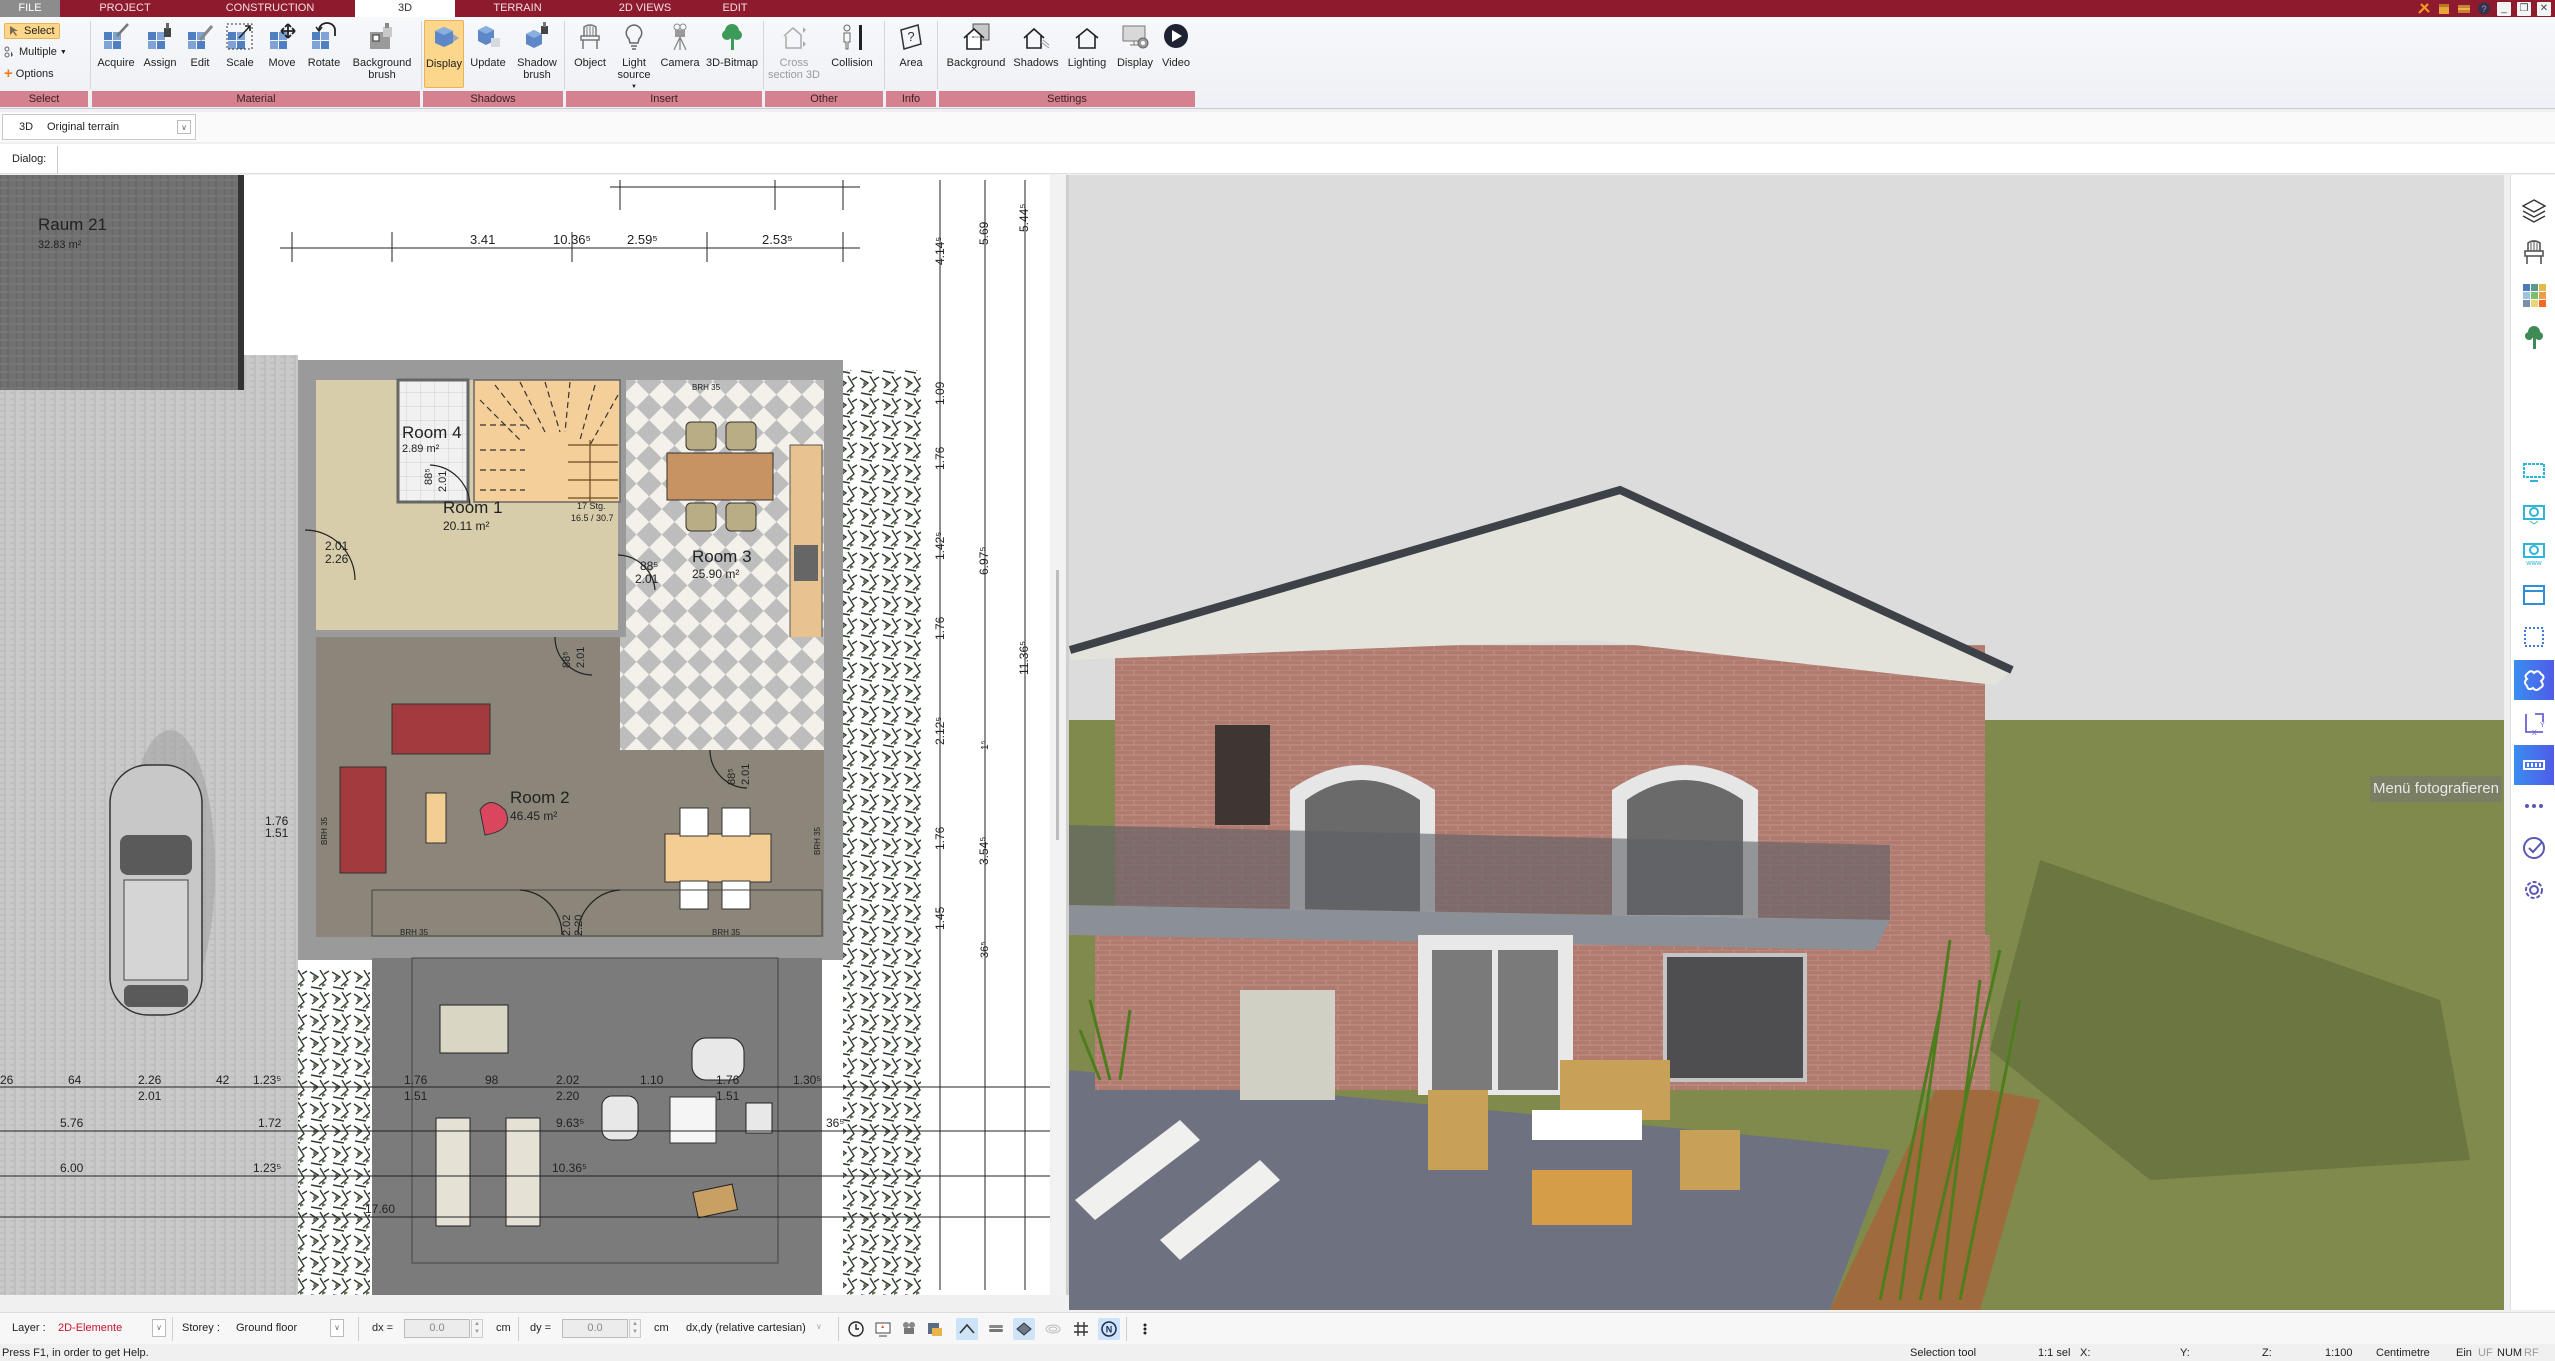 The width and height of the screenshot is (2555, 1361). What do you see at coordinates (116, 44) in the screenshot?
I see `acquire-button: Acquire` at bounding box center [116, 44].